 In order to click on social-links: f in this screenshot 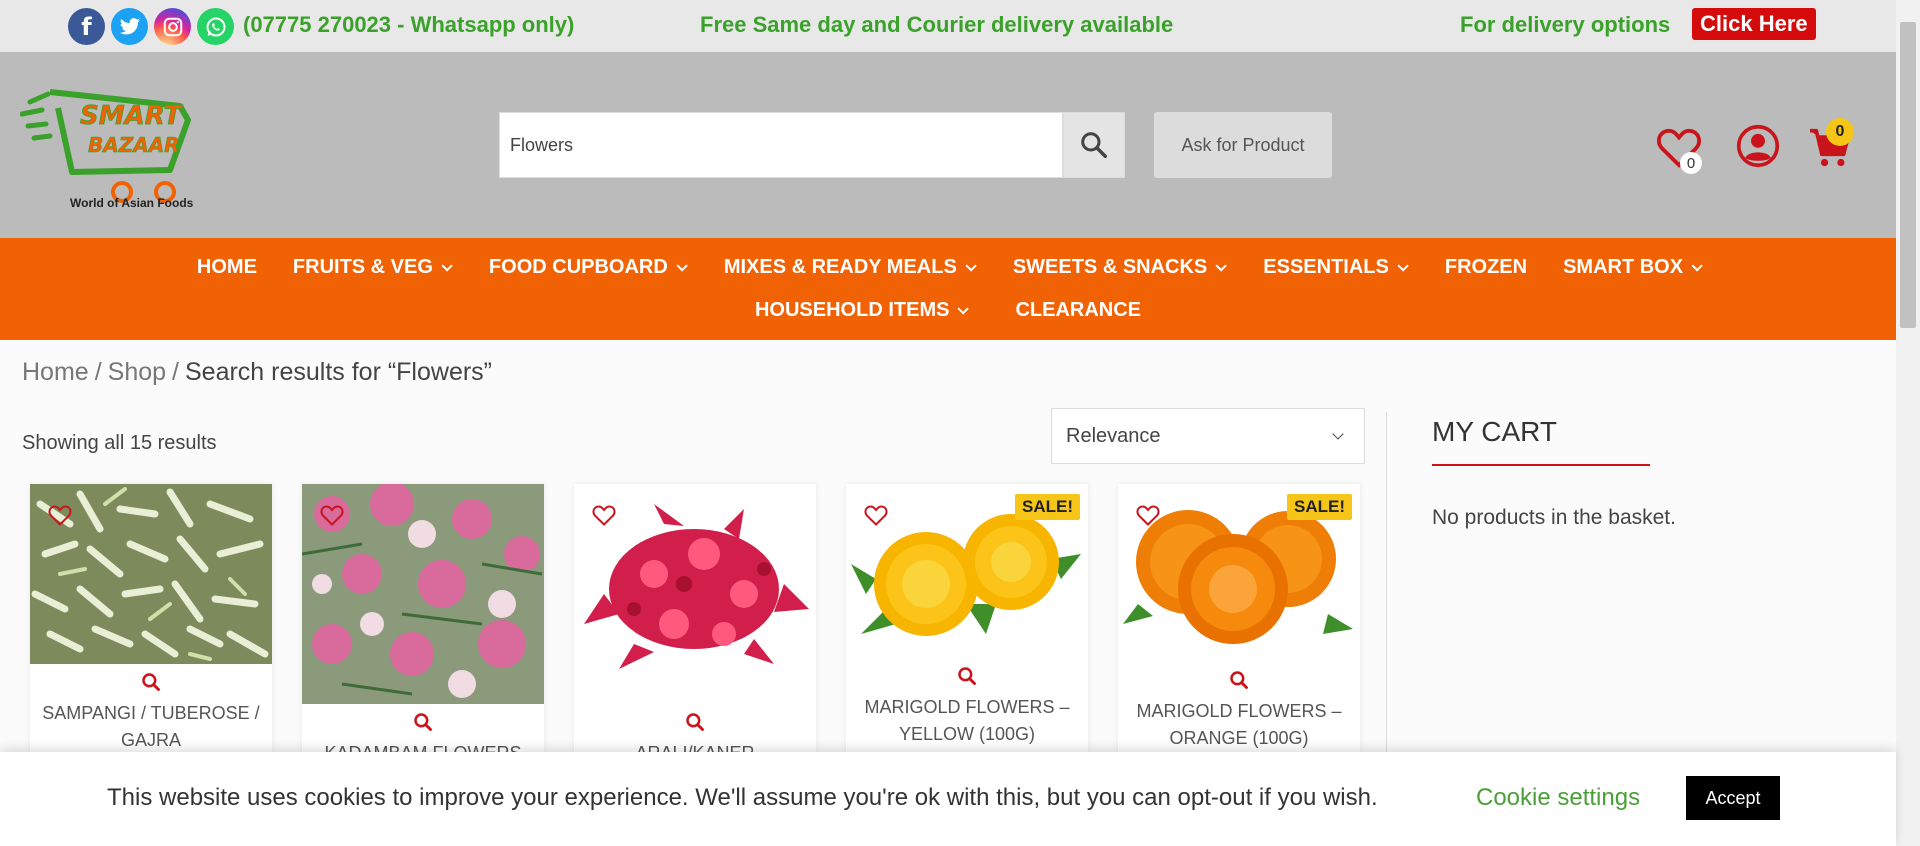, I will do `click(151, 26)`.